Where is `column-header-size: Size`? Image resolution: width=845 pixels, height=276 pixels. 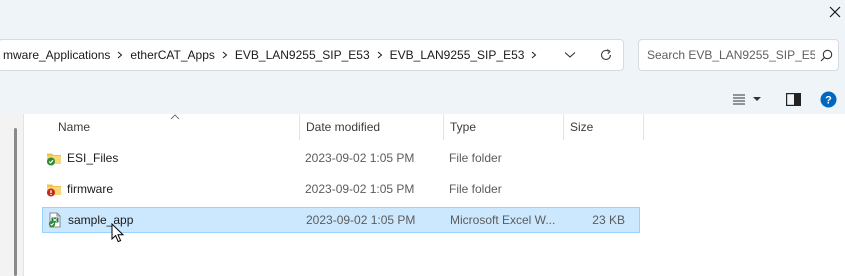
column-header-size: Size is located at coordinates (605, 127).